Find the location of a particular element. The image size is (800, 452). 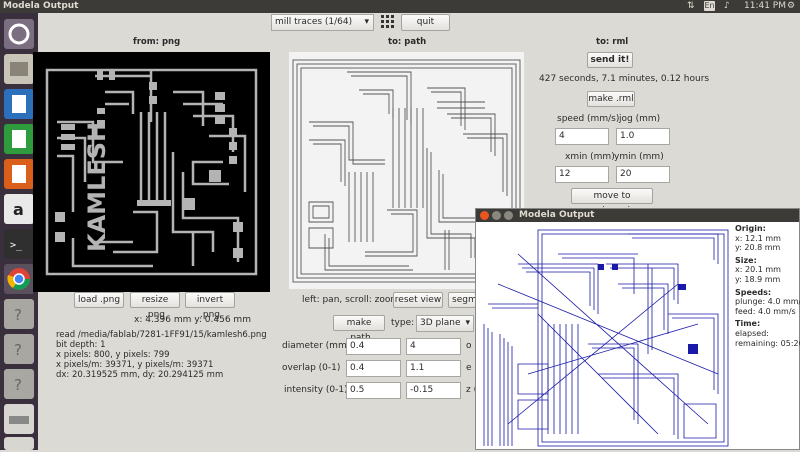

plunge-speed: plunge: 4.0 mm/s is located at coordinates (767, 302).